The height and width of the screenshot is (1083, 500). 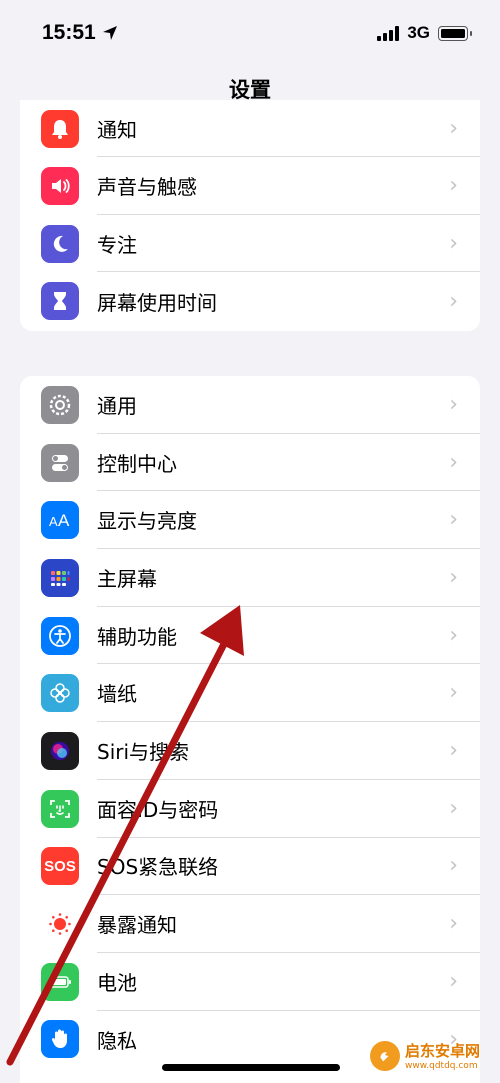 What do you see at coordinates (60, 750) in the screenshot?
I see `siri-icon` at bounding box center [60, 750].